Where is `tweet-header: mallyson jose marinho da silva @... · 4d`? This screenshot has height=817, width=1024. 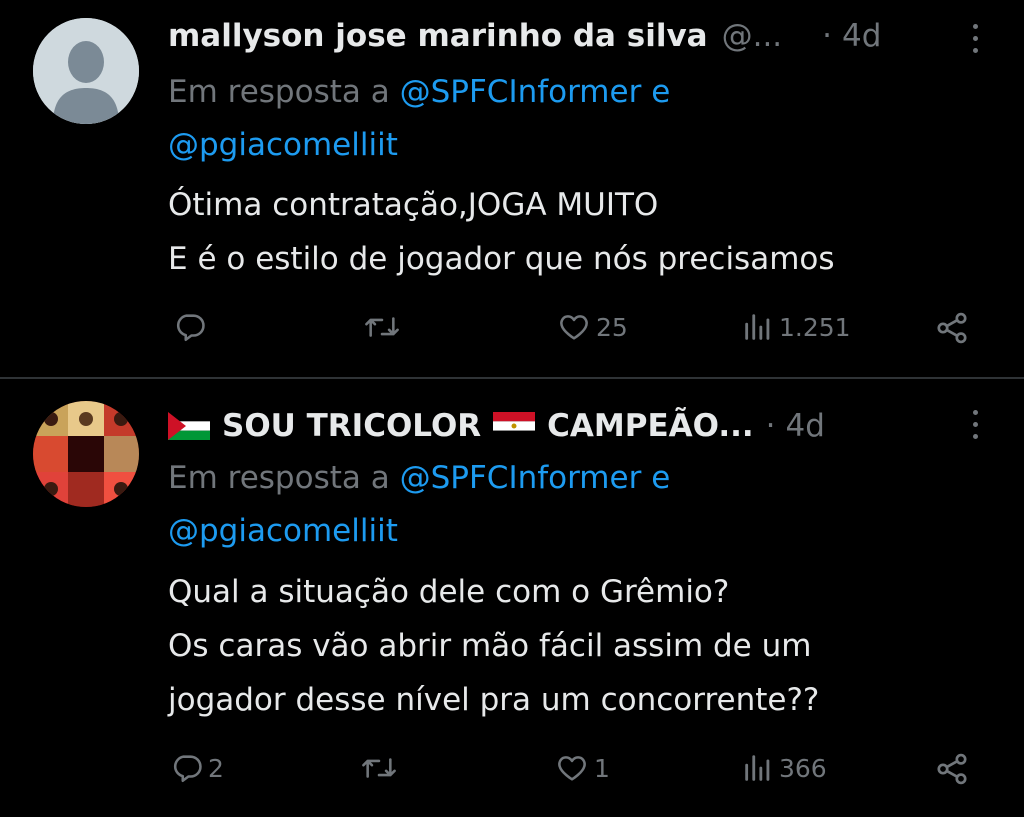
tweet-header: mallyson jose marinho da silva @... · 4d is located at coordinates (566, 36).